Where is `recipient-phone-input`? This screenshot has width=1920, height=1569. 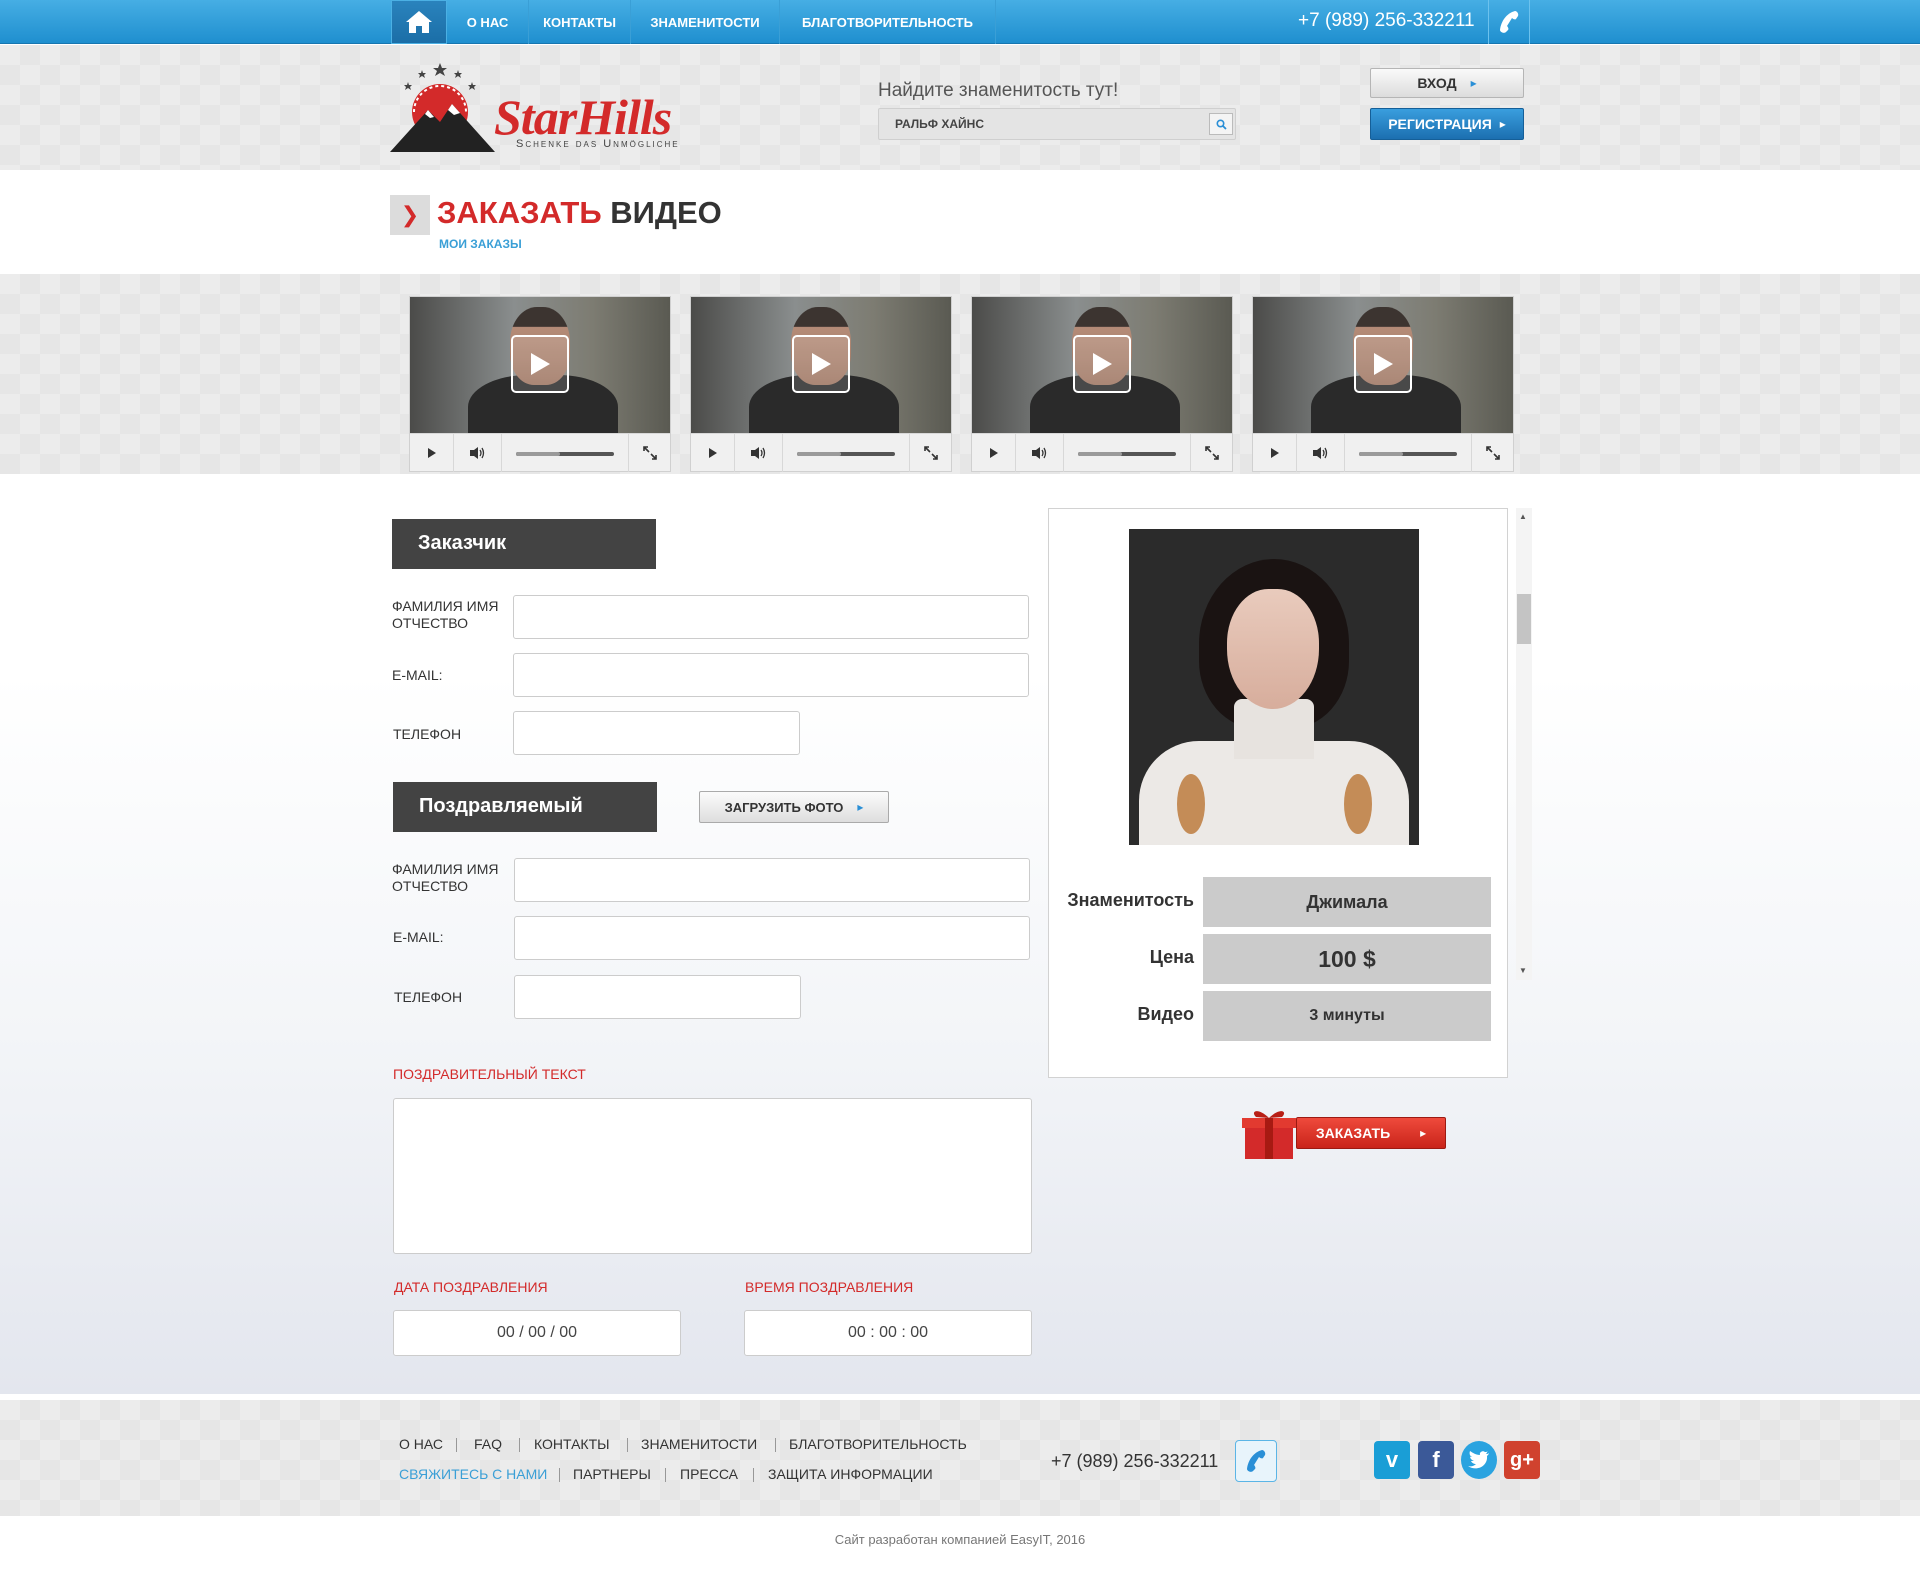
recipient-phone-input is located at coordinates (657, 997).